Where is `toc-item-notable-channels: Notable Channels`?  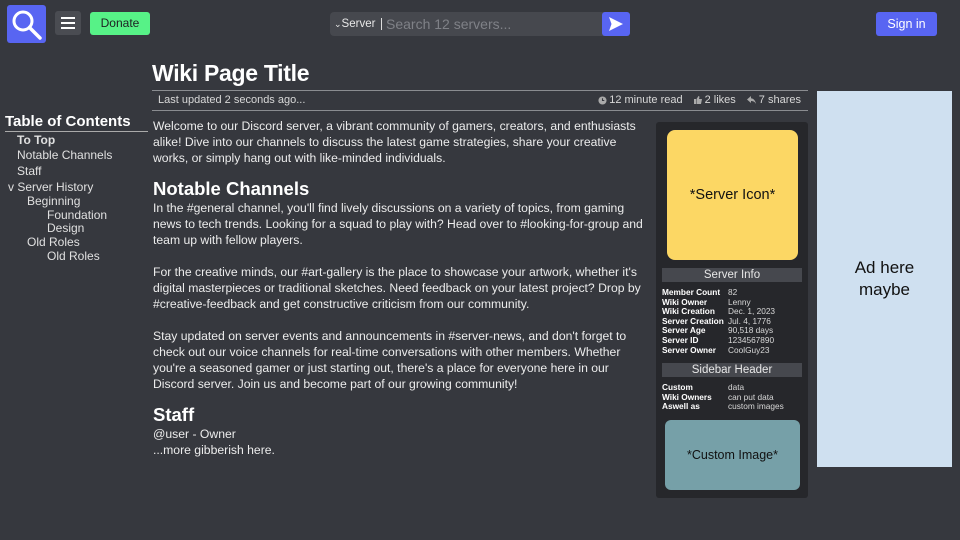
toc-item-notable-channels: Notable Channels is located at coordinates (64, 155).